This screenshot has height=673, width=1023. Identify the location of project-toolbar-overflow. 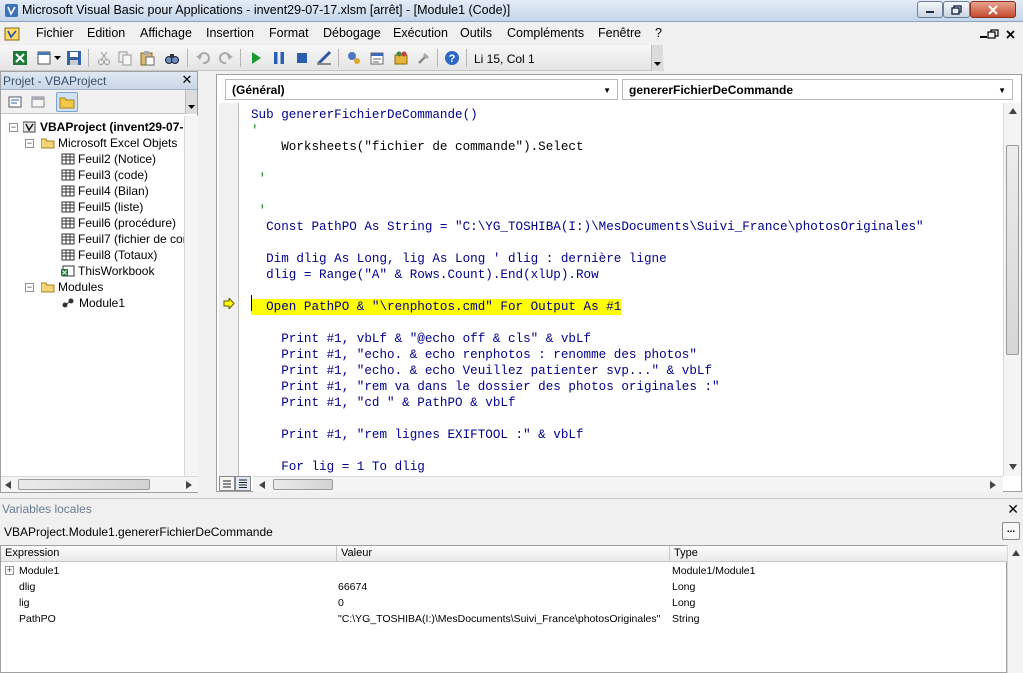
(191, 102).